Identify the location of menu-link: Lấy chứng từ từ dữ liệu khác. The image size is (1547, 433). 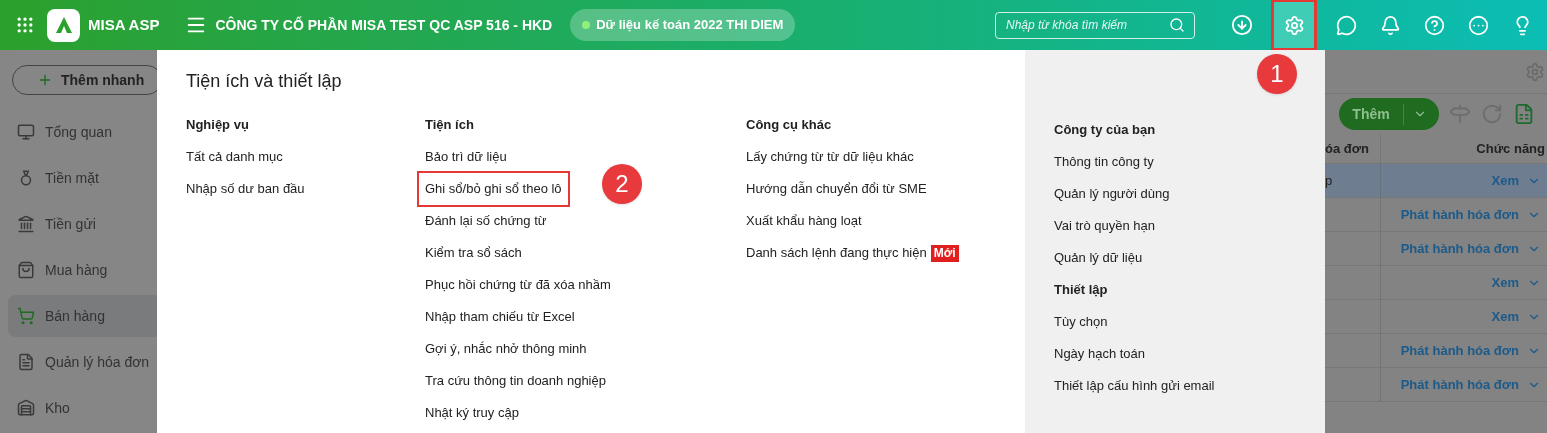
(830, 157).